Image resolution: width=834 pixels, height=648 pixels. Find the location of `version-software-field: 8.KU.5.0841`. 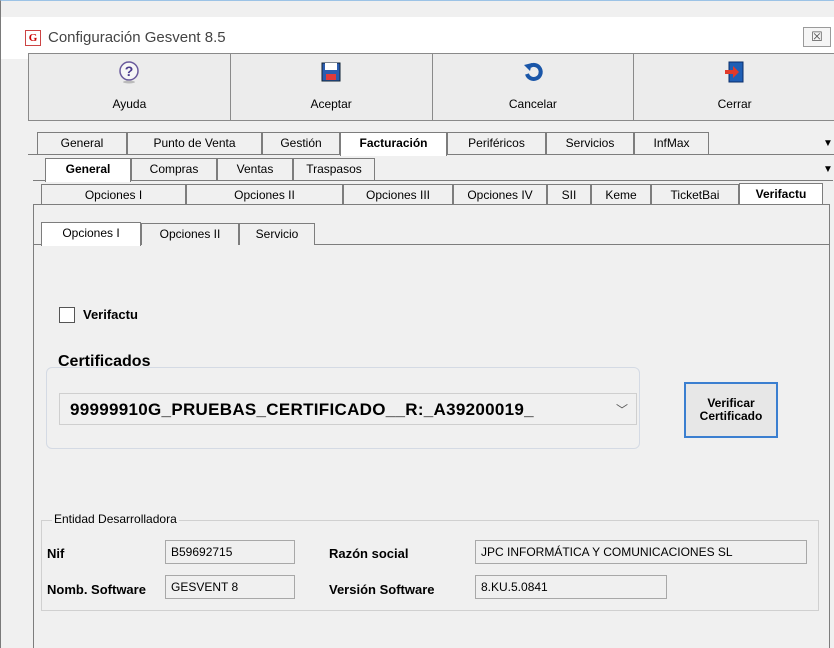

version-software-field: 8.KU.5.0841 is located at coordinates (571, 587).